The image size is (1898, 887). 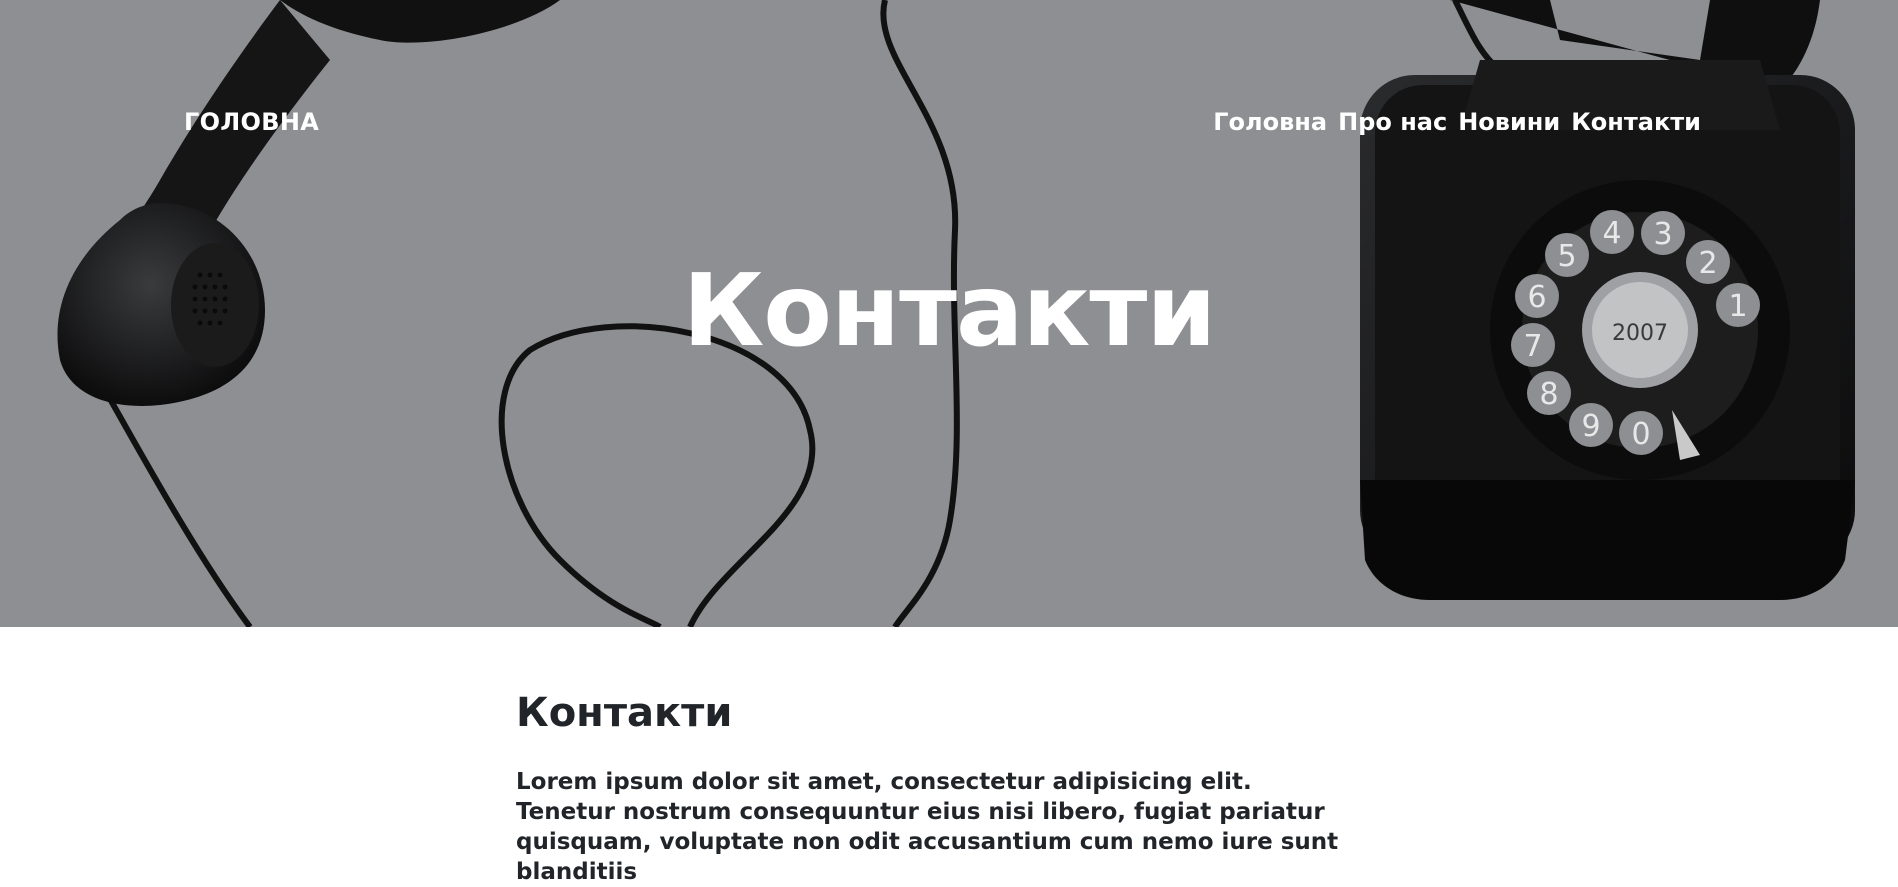 I want to click on nav-links: Головна Про нас Новини Контакти, so click(x=1457, y=122).